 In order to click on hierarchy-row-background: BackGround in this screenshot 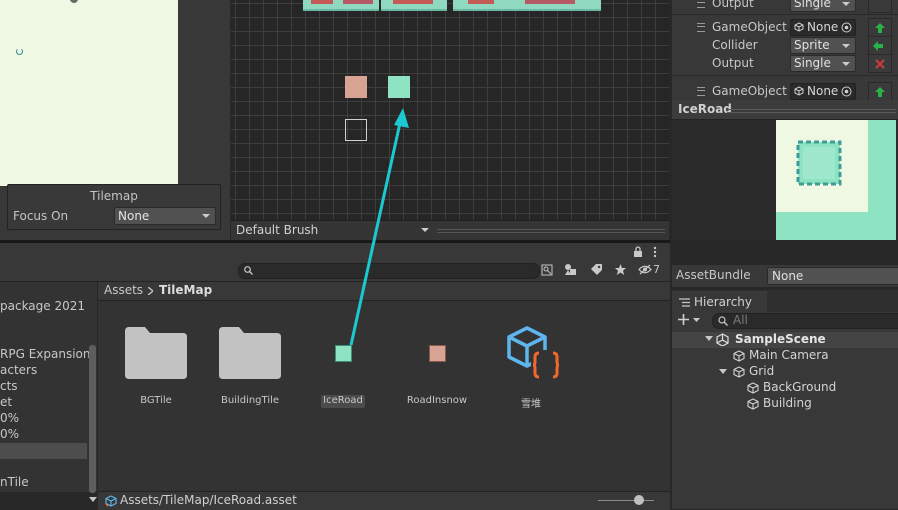, I will do `click(785, 388)`.